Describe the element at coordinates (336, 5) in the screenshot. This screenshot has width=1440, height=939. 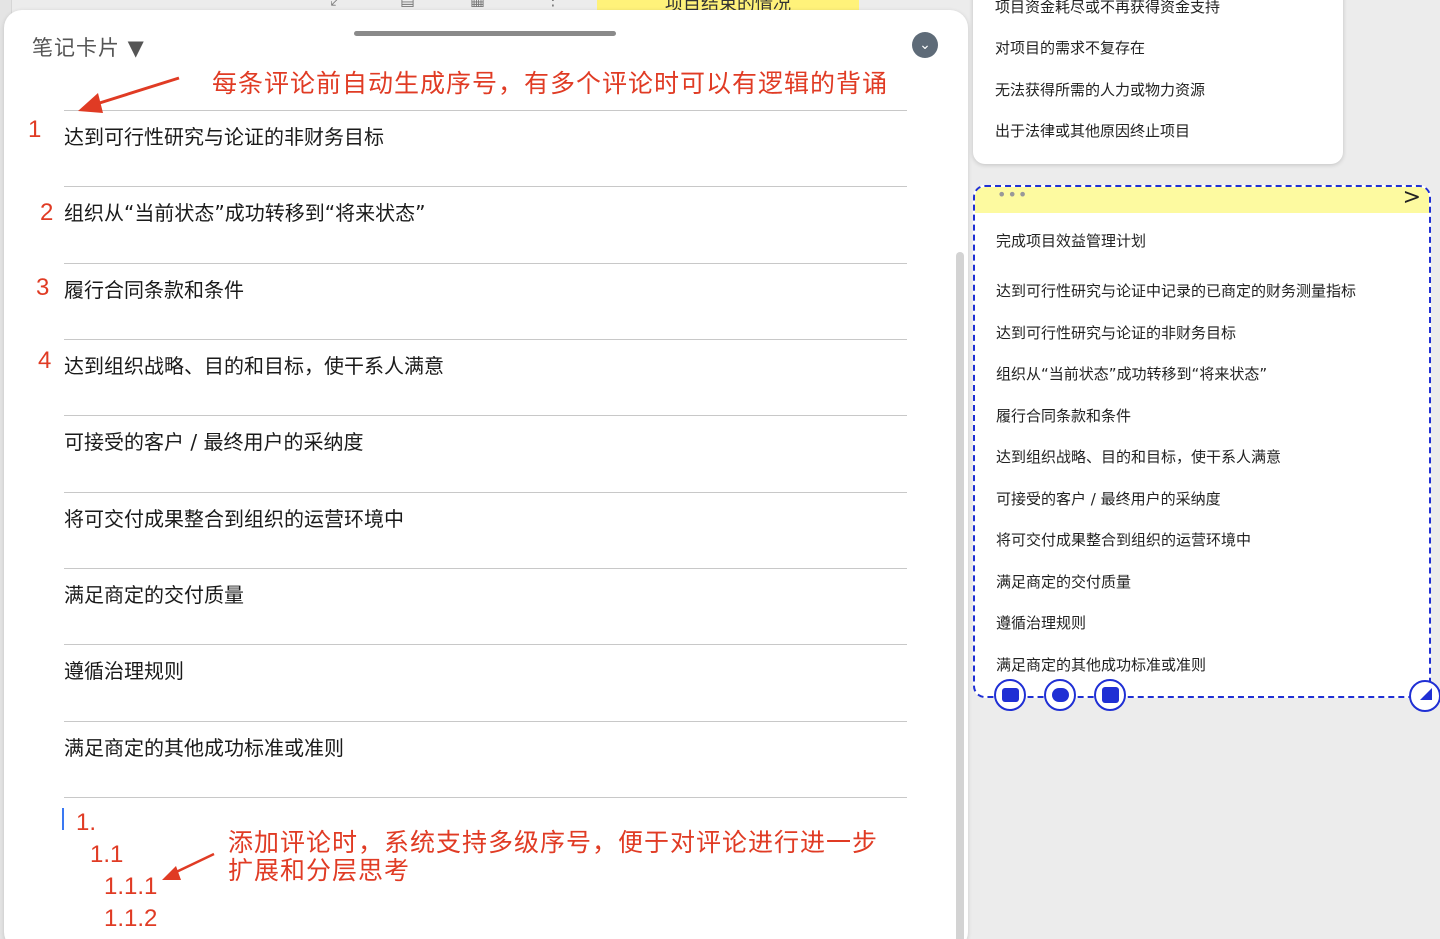
I see `expand-icon: ⤢` at that location.